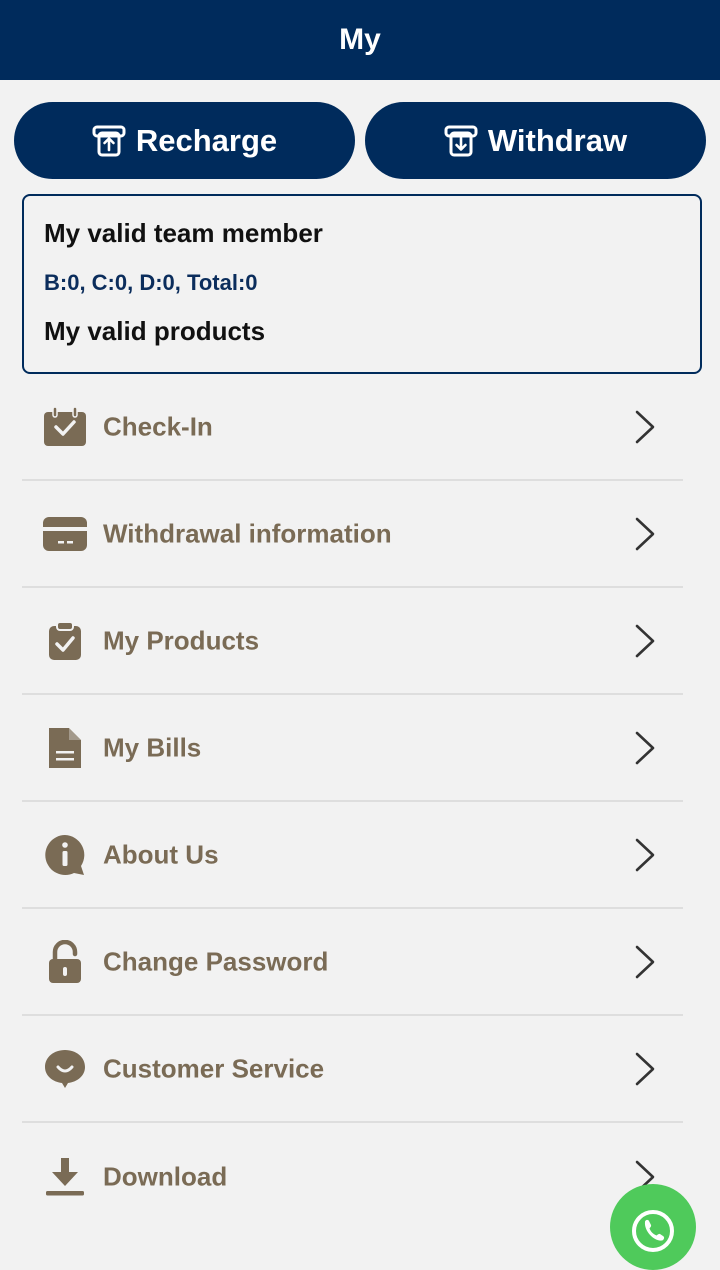  Describe the element at coordinates (158, 426) in the screenshot. I see `menu-label-check-in: Check-In` at that location.